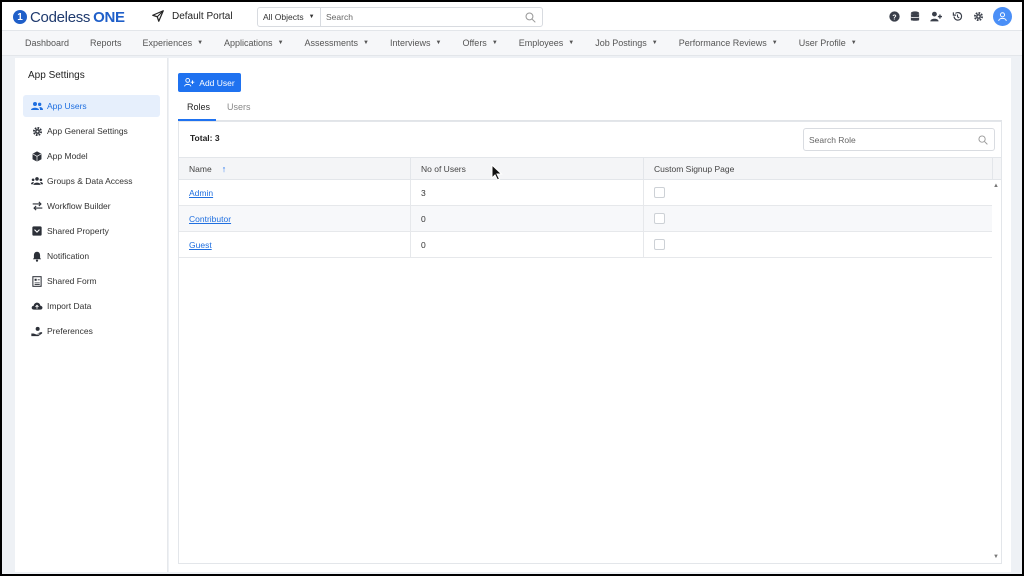 This screenshot has height=576, width=1024. I want to click on portal-selector: Default Portal, so click(192, 16).